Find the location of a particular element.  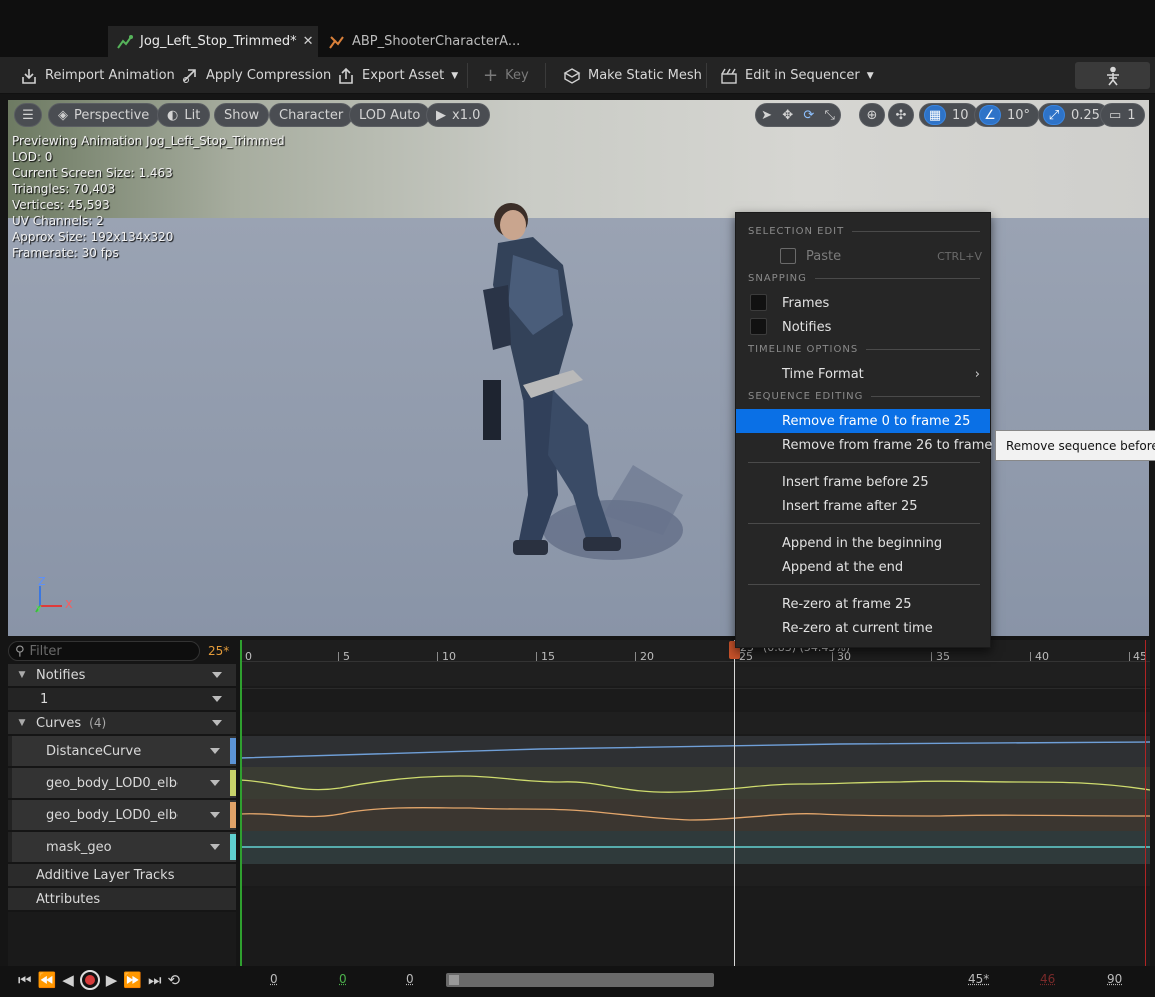

curve-name: DistanceCurve is located at coordinates (76, 751).